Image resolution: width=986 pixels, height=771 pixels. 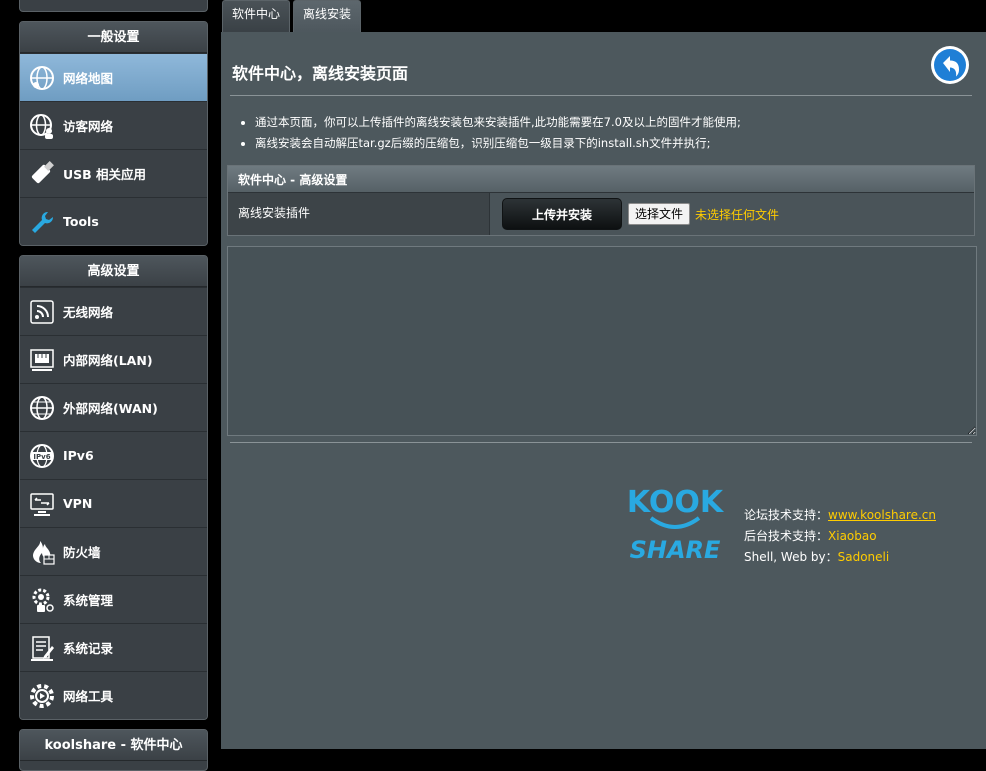 What do you see at coordinates (113, 503) in the screenshot?
I see `sidebar-item-vpn: VPN` at bounding box center [113, 503].